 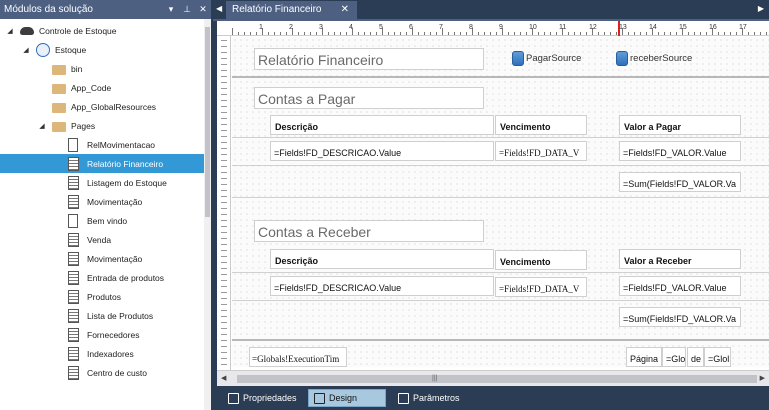 What do you see at coordinates (171, 9) in the screenshot?
I see `chevron-down-icon: ▾` at bounding box center [171, 9].